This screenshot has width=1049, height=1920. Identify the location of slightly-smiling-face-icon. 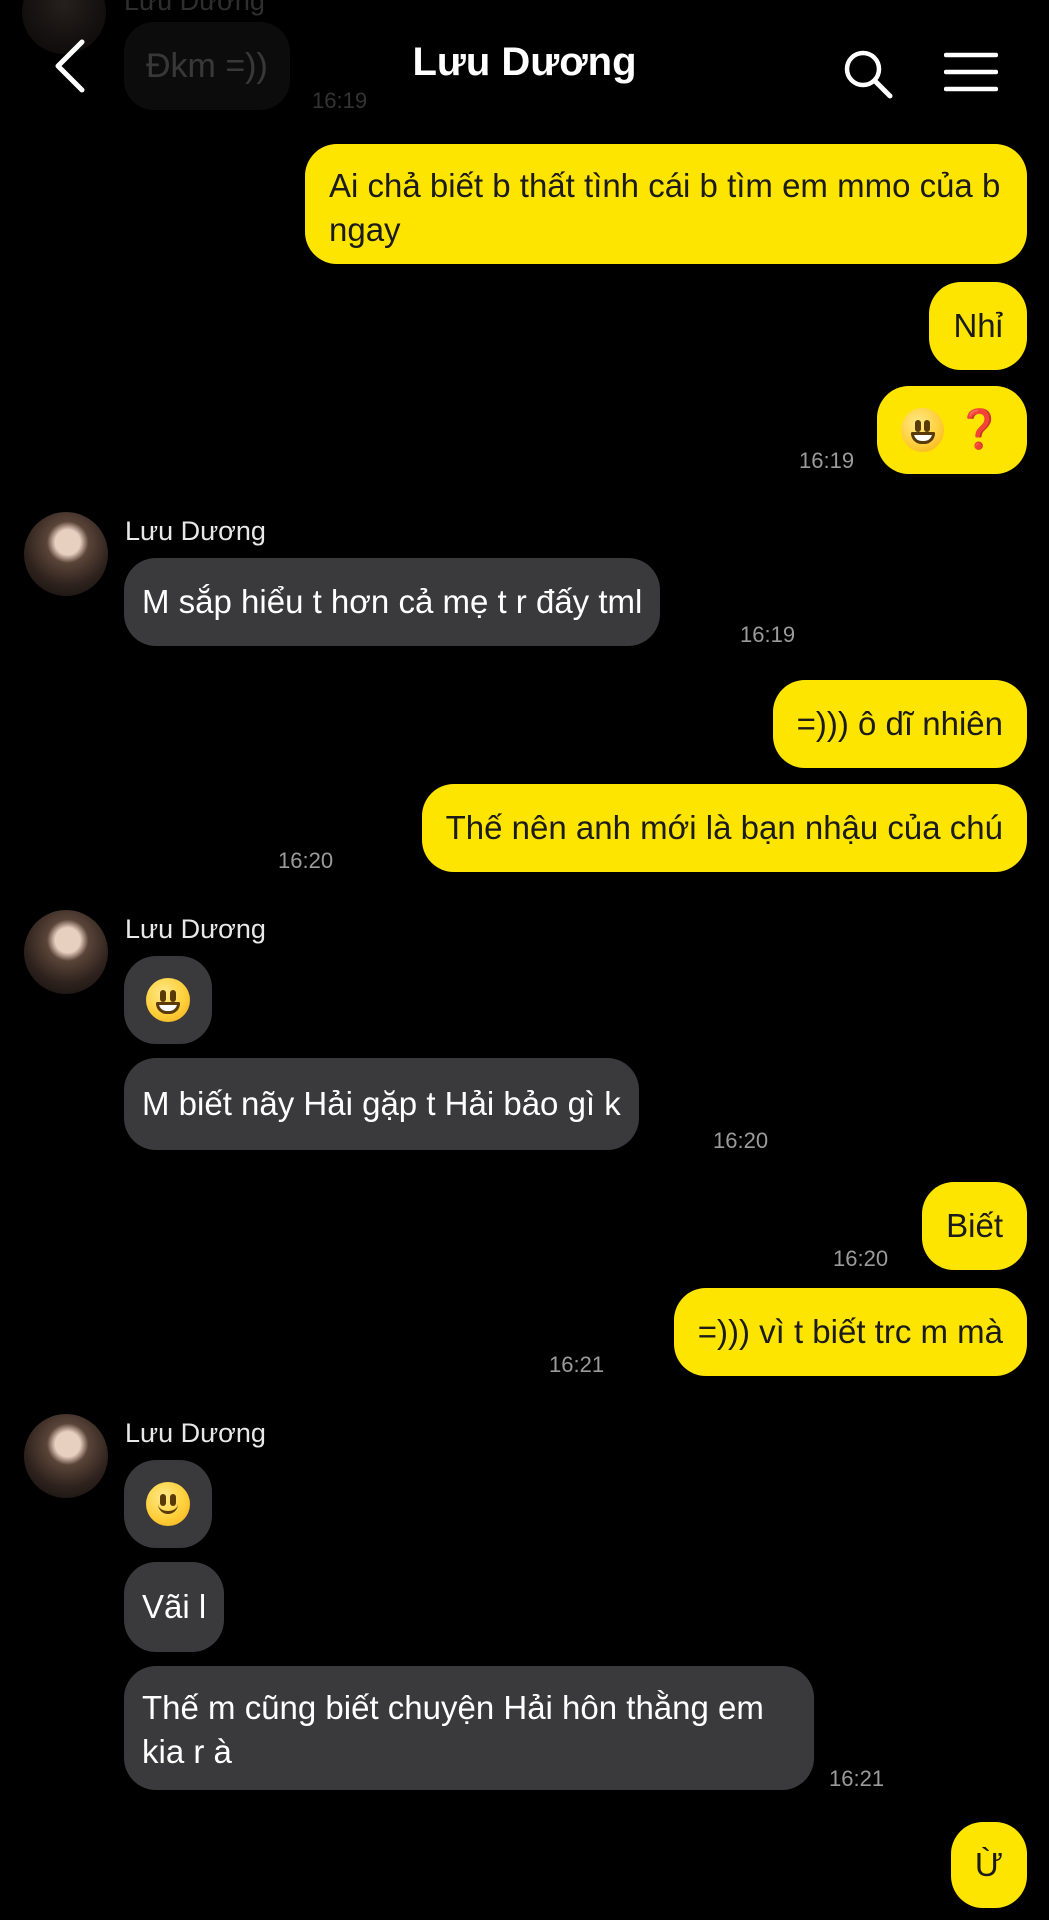
(168, 1504).